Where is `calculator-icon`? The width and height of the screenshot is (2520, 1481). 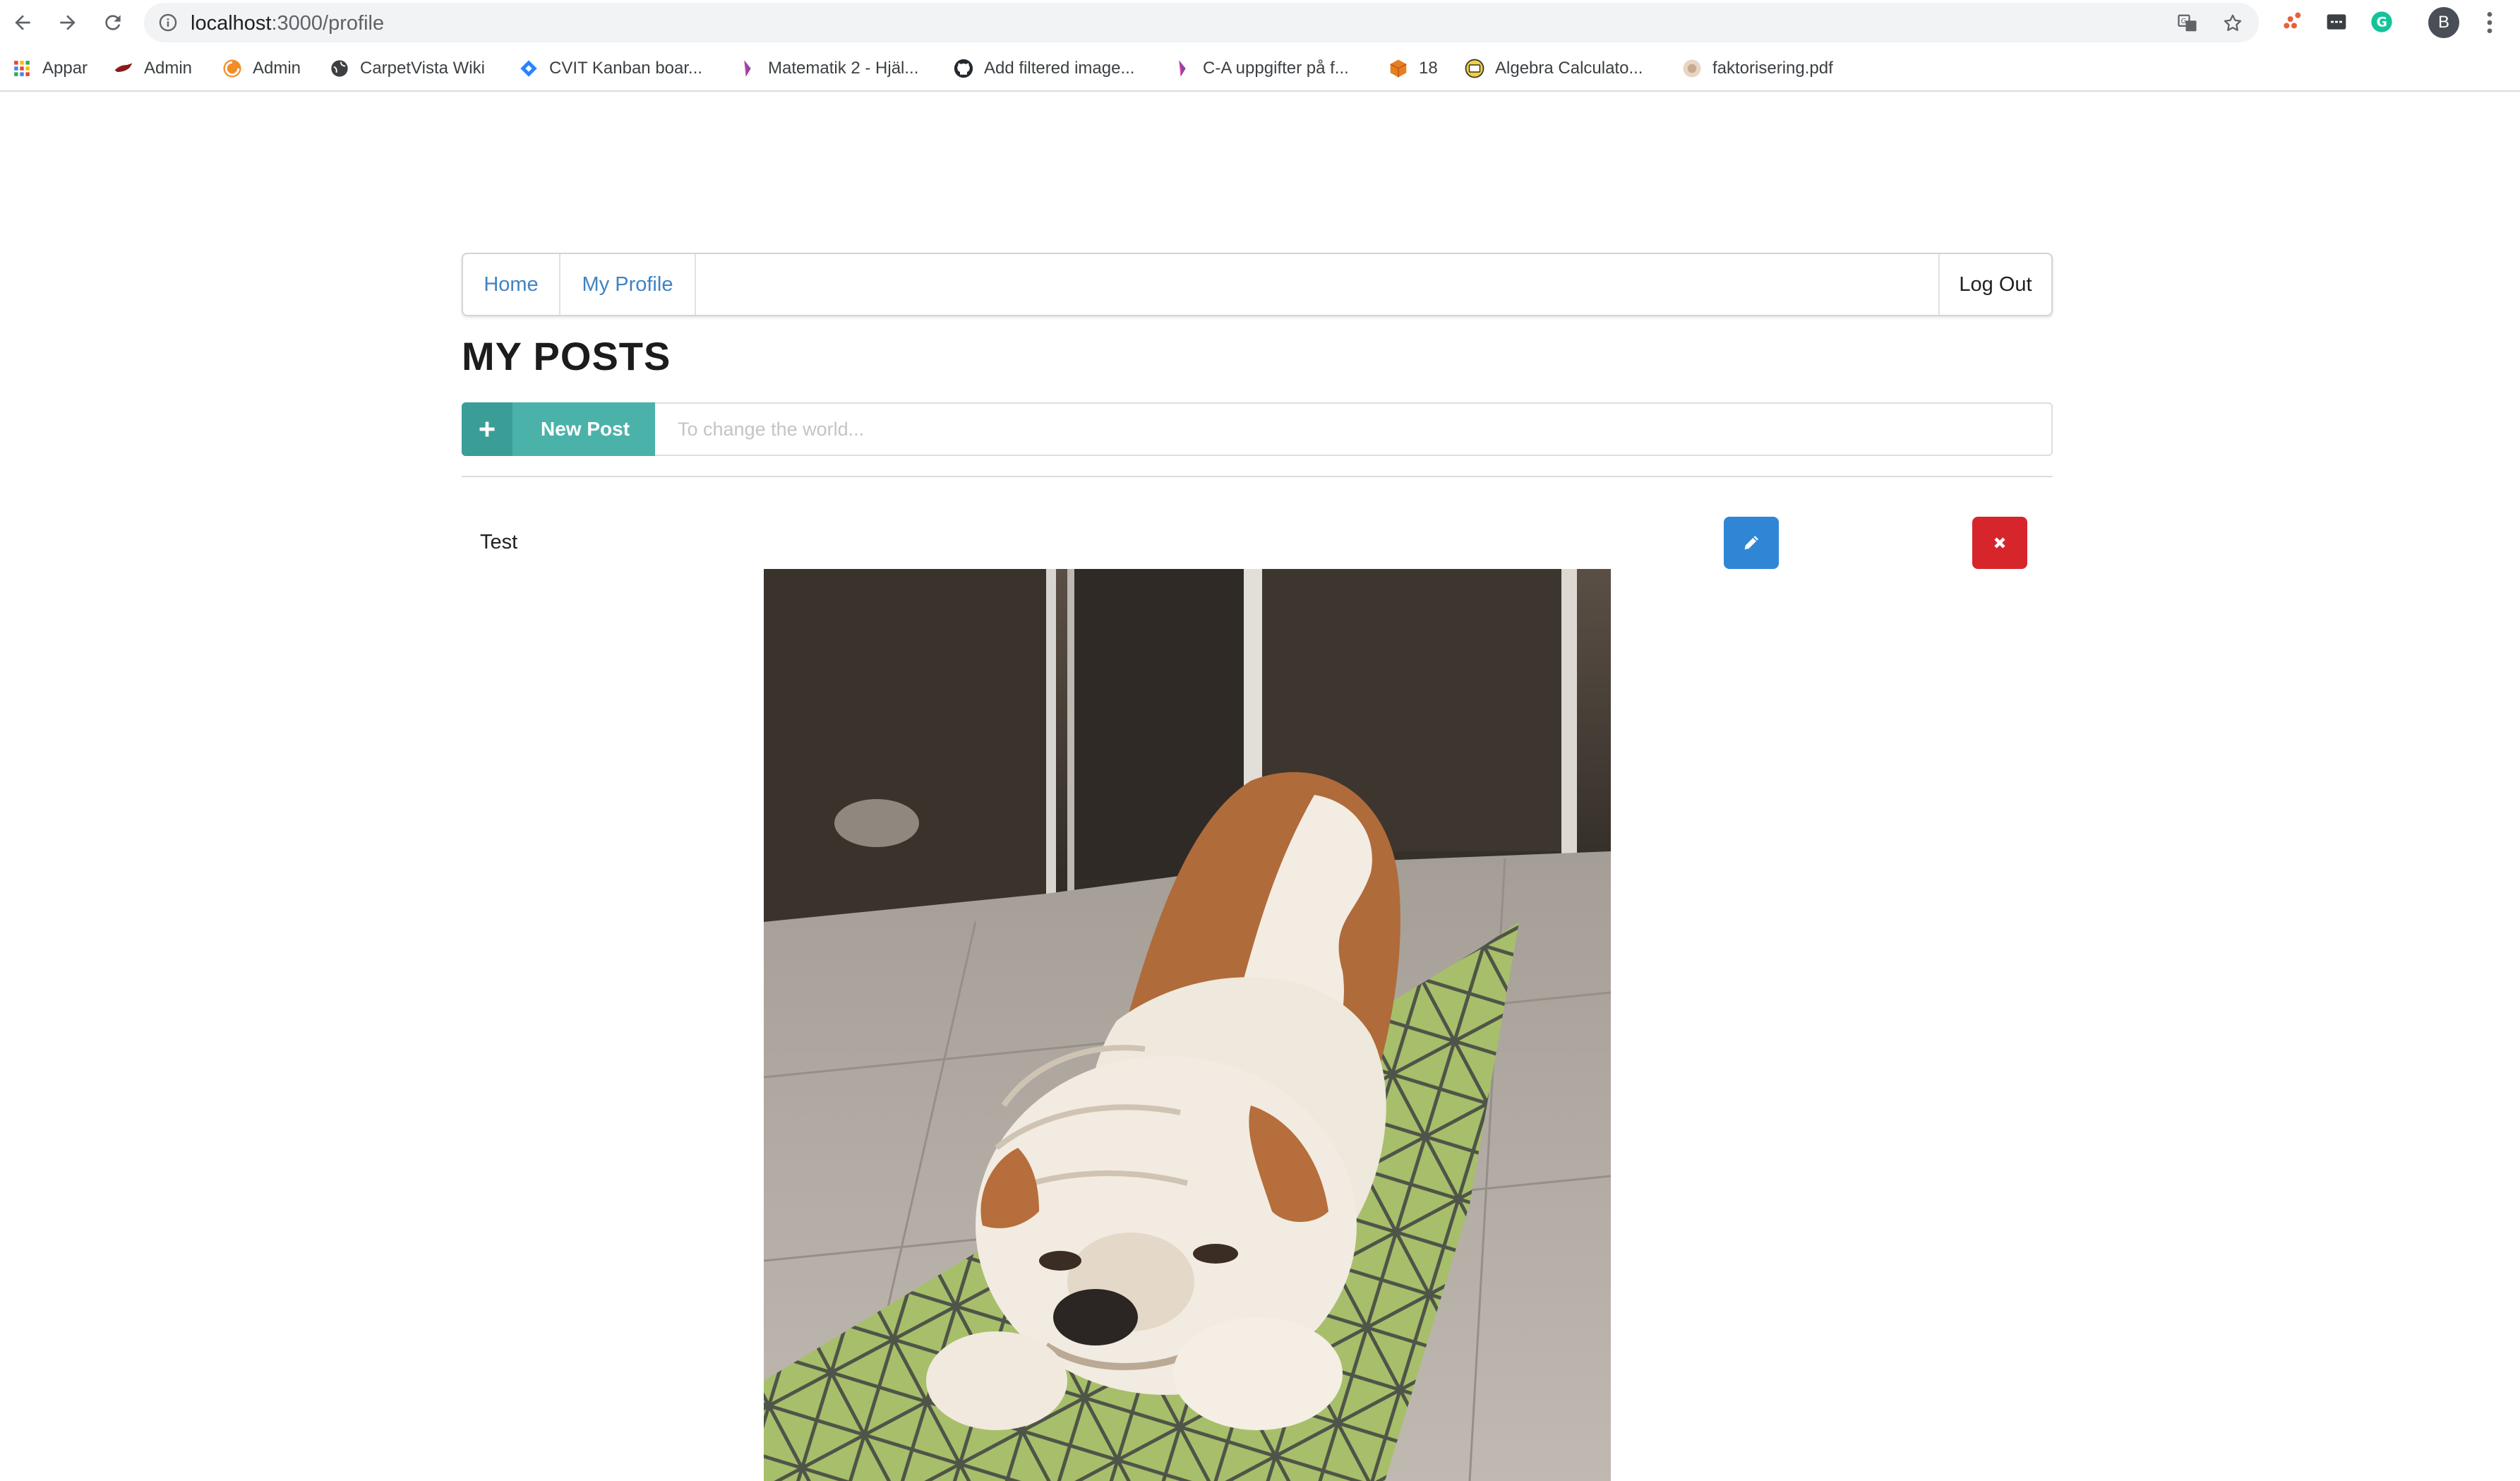
calculator-icon is located at coordinates (1474, 68).